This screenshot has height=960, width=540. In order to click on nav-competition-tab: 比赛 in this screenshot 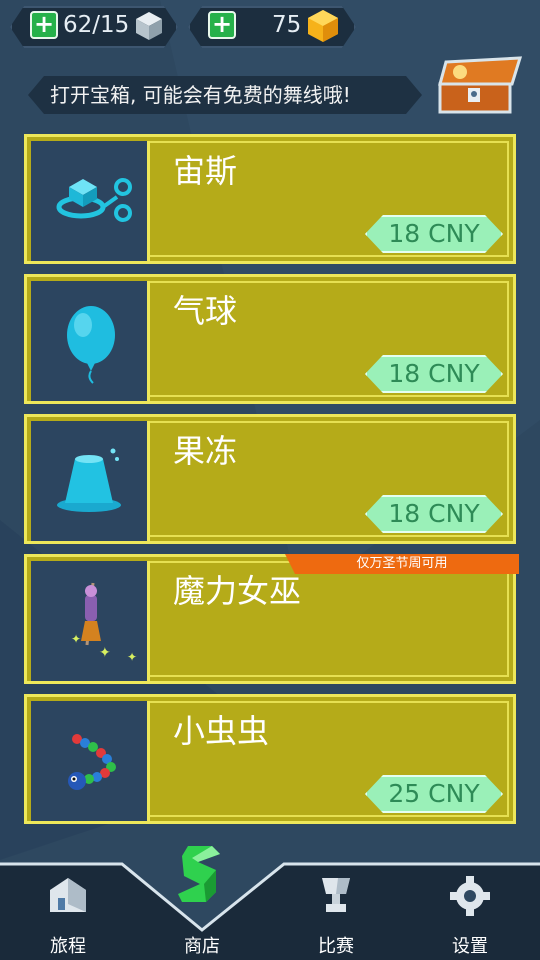, I will do `click(336, 915)`.